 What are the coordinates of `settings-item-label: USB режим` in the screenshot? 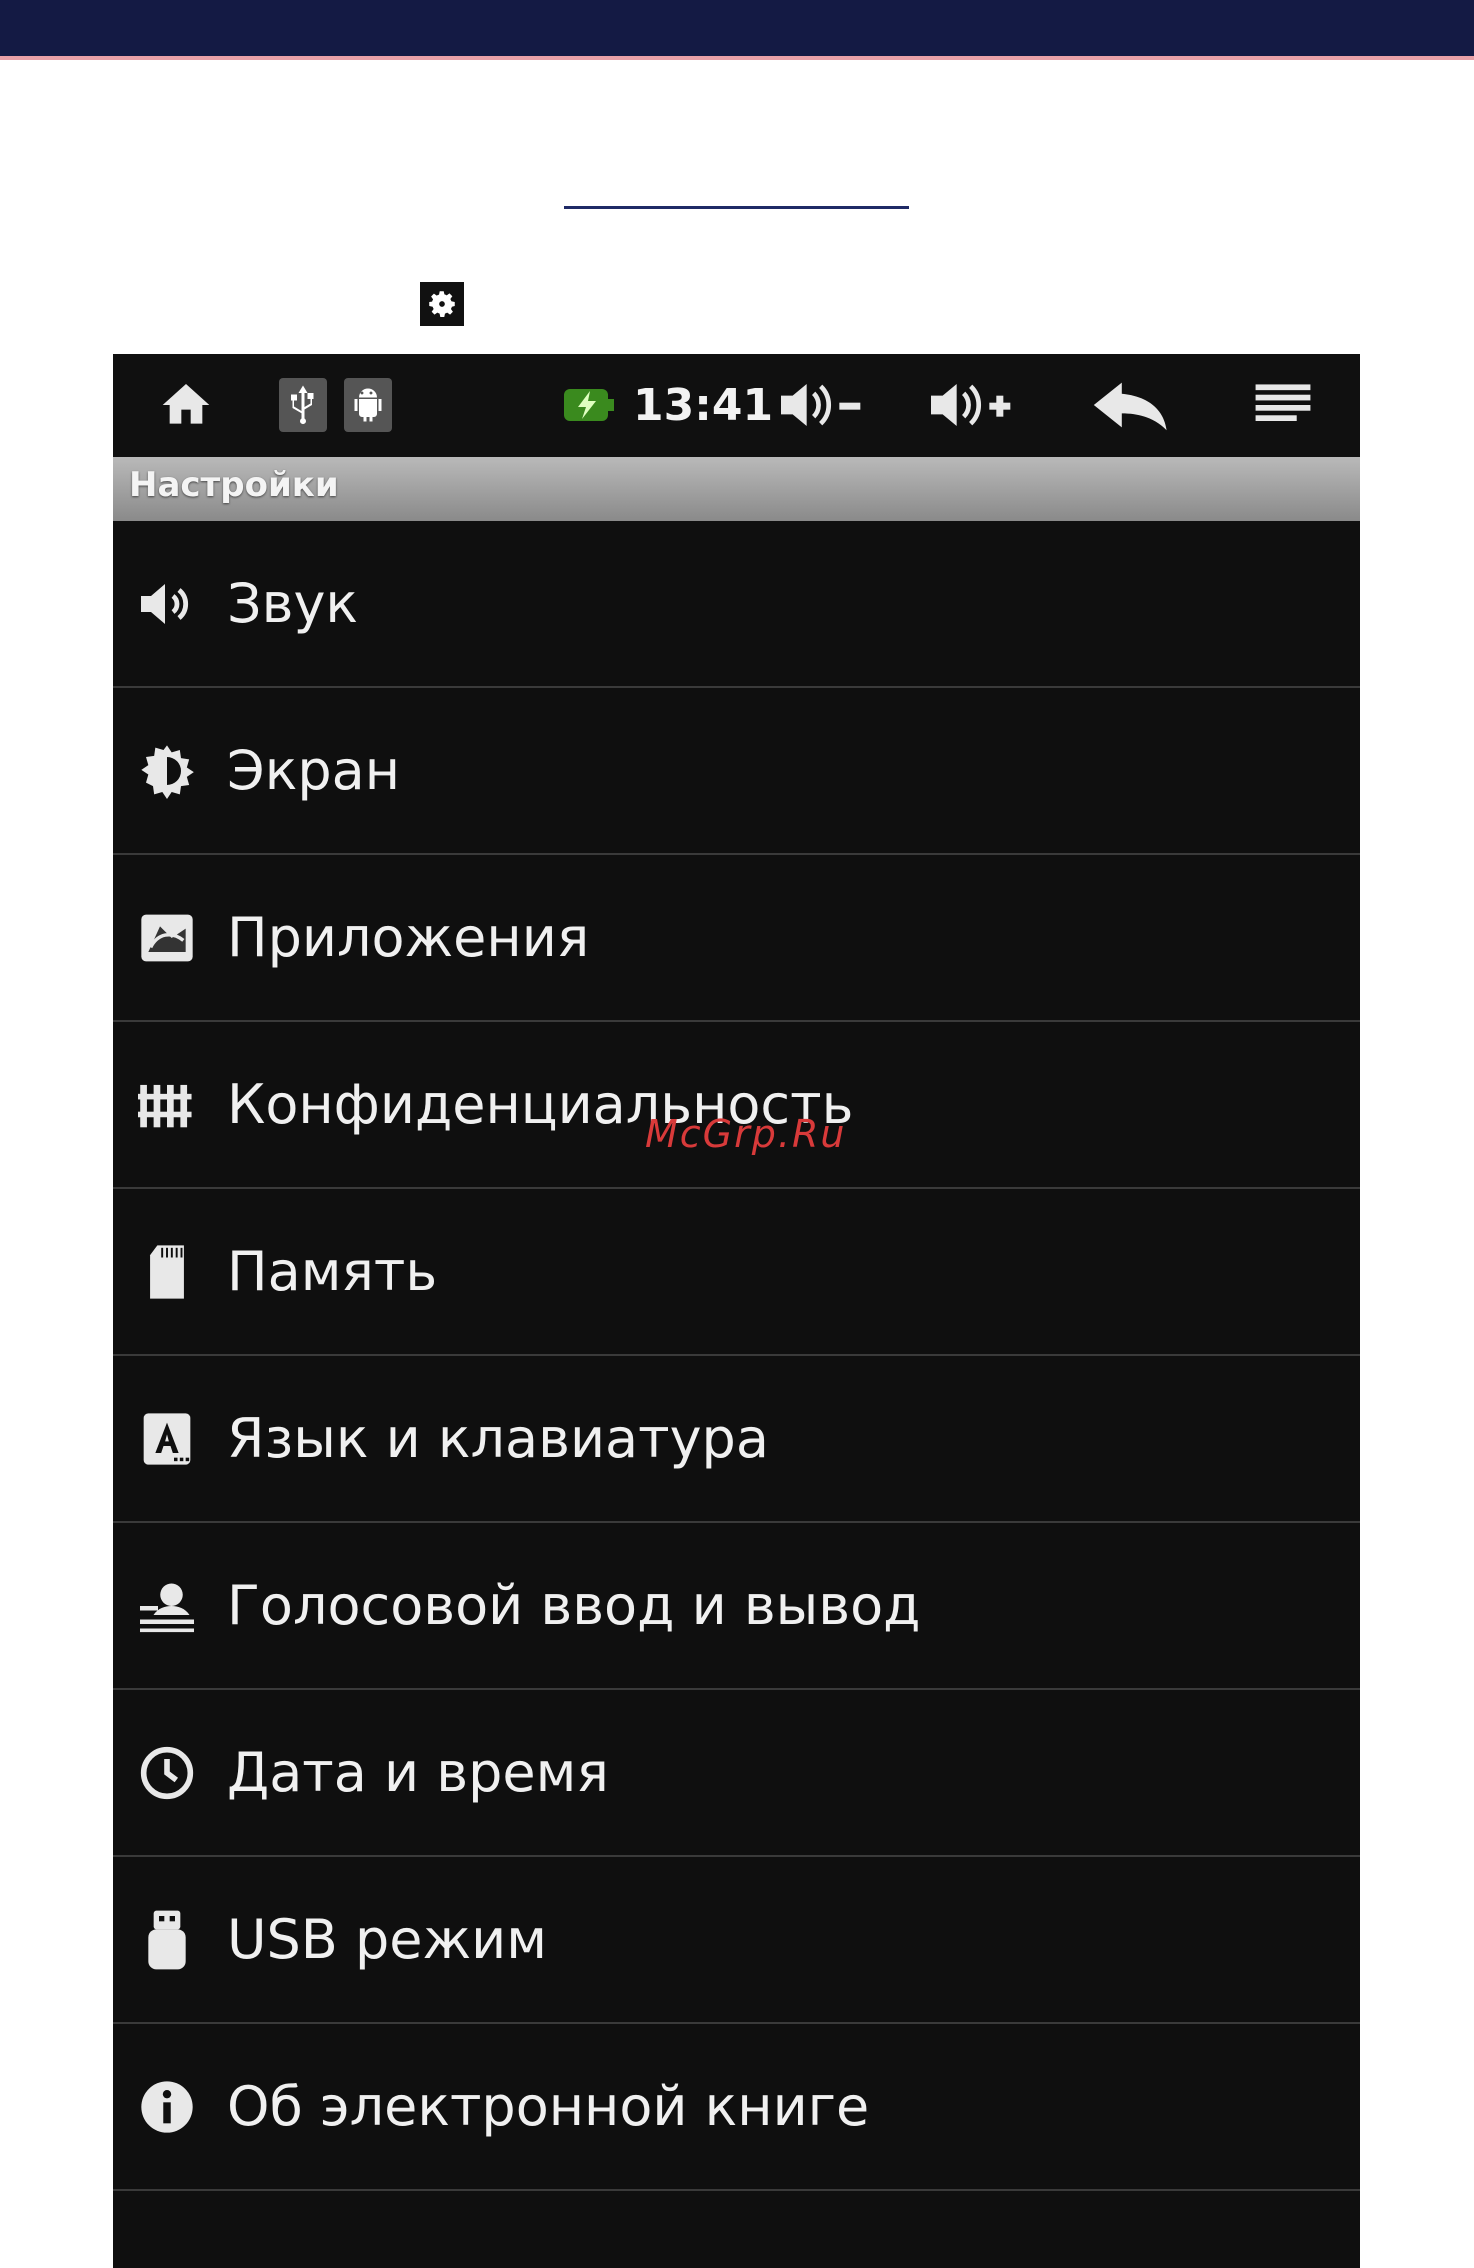 It's located at (387, 1939).